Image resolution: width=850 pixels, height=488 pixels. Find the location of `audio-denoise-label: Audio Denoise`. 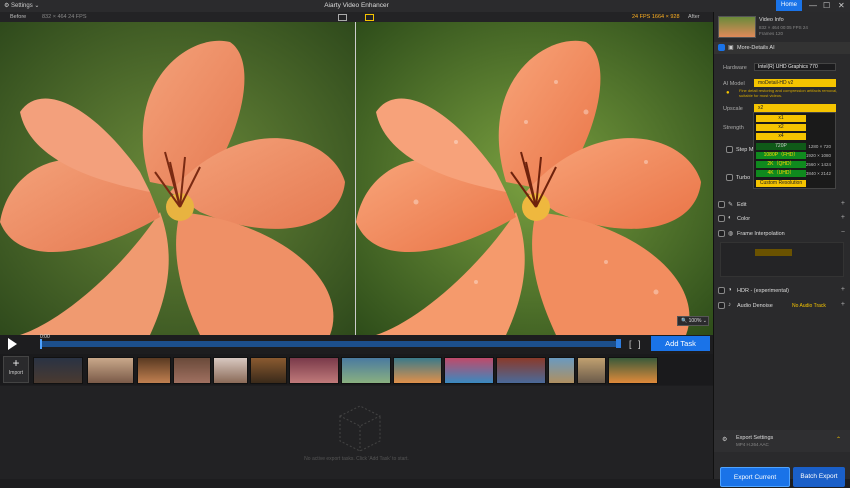

audio-denoise-label: Audio Denoise is located at coordinates (755, 306).